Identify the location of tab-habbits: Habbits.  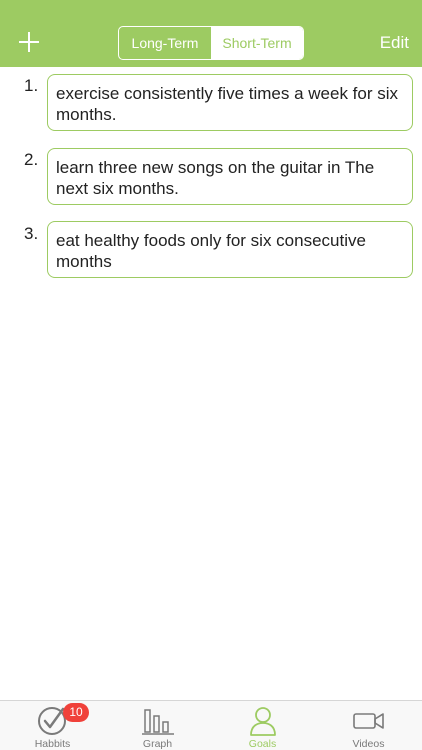
(52, 725).